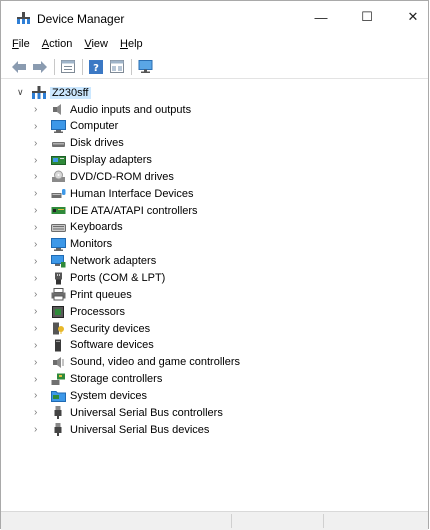  Describe the element at coordinates (58, 379) in the screenshot. I see `storage-controller-icon` at that location.